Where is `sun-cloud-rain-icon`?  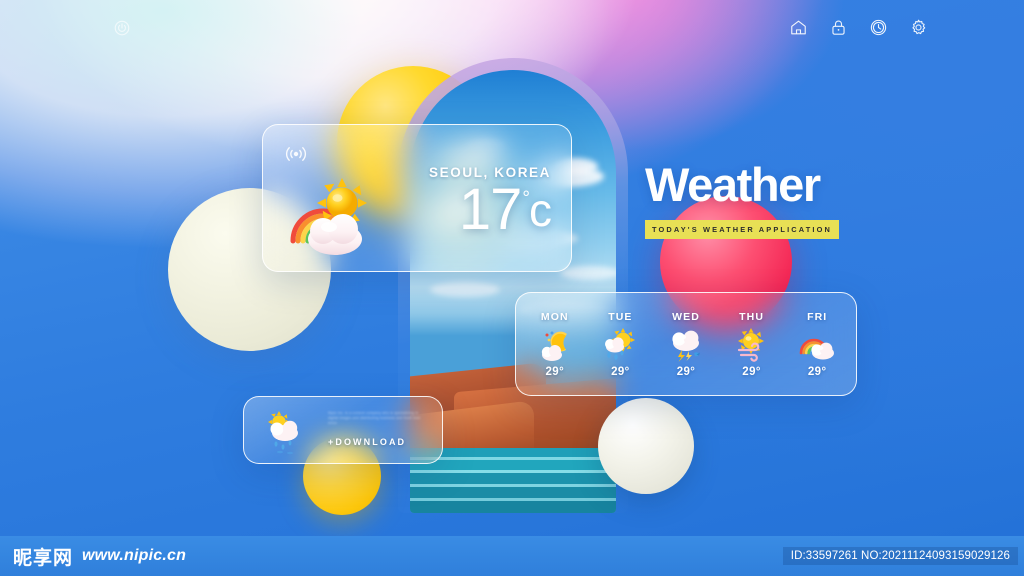 sun-cloud-rain-icon is located at coordinates (287, 434).